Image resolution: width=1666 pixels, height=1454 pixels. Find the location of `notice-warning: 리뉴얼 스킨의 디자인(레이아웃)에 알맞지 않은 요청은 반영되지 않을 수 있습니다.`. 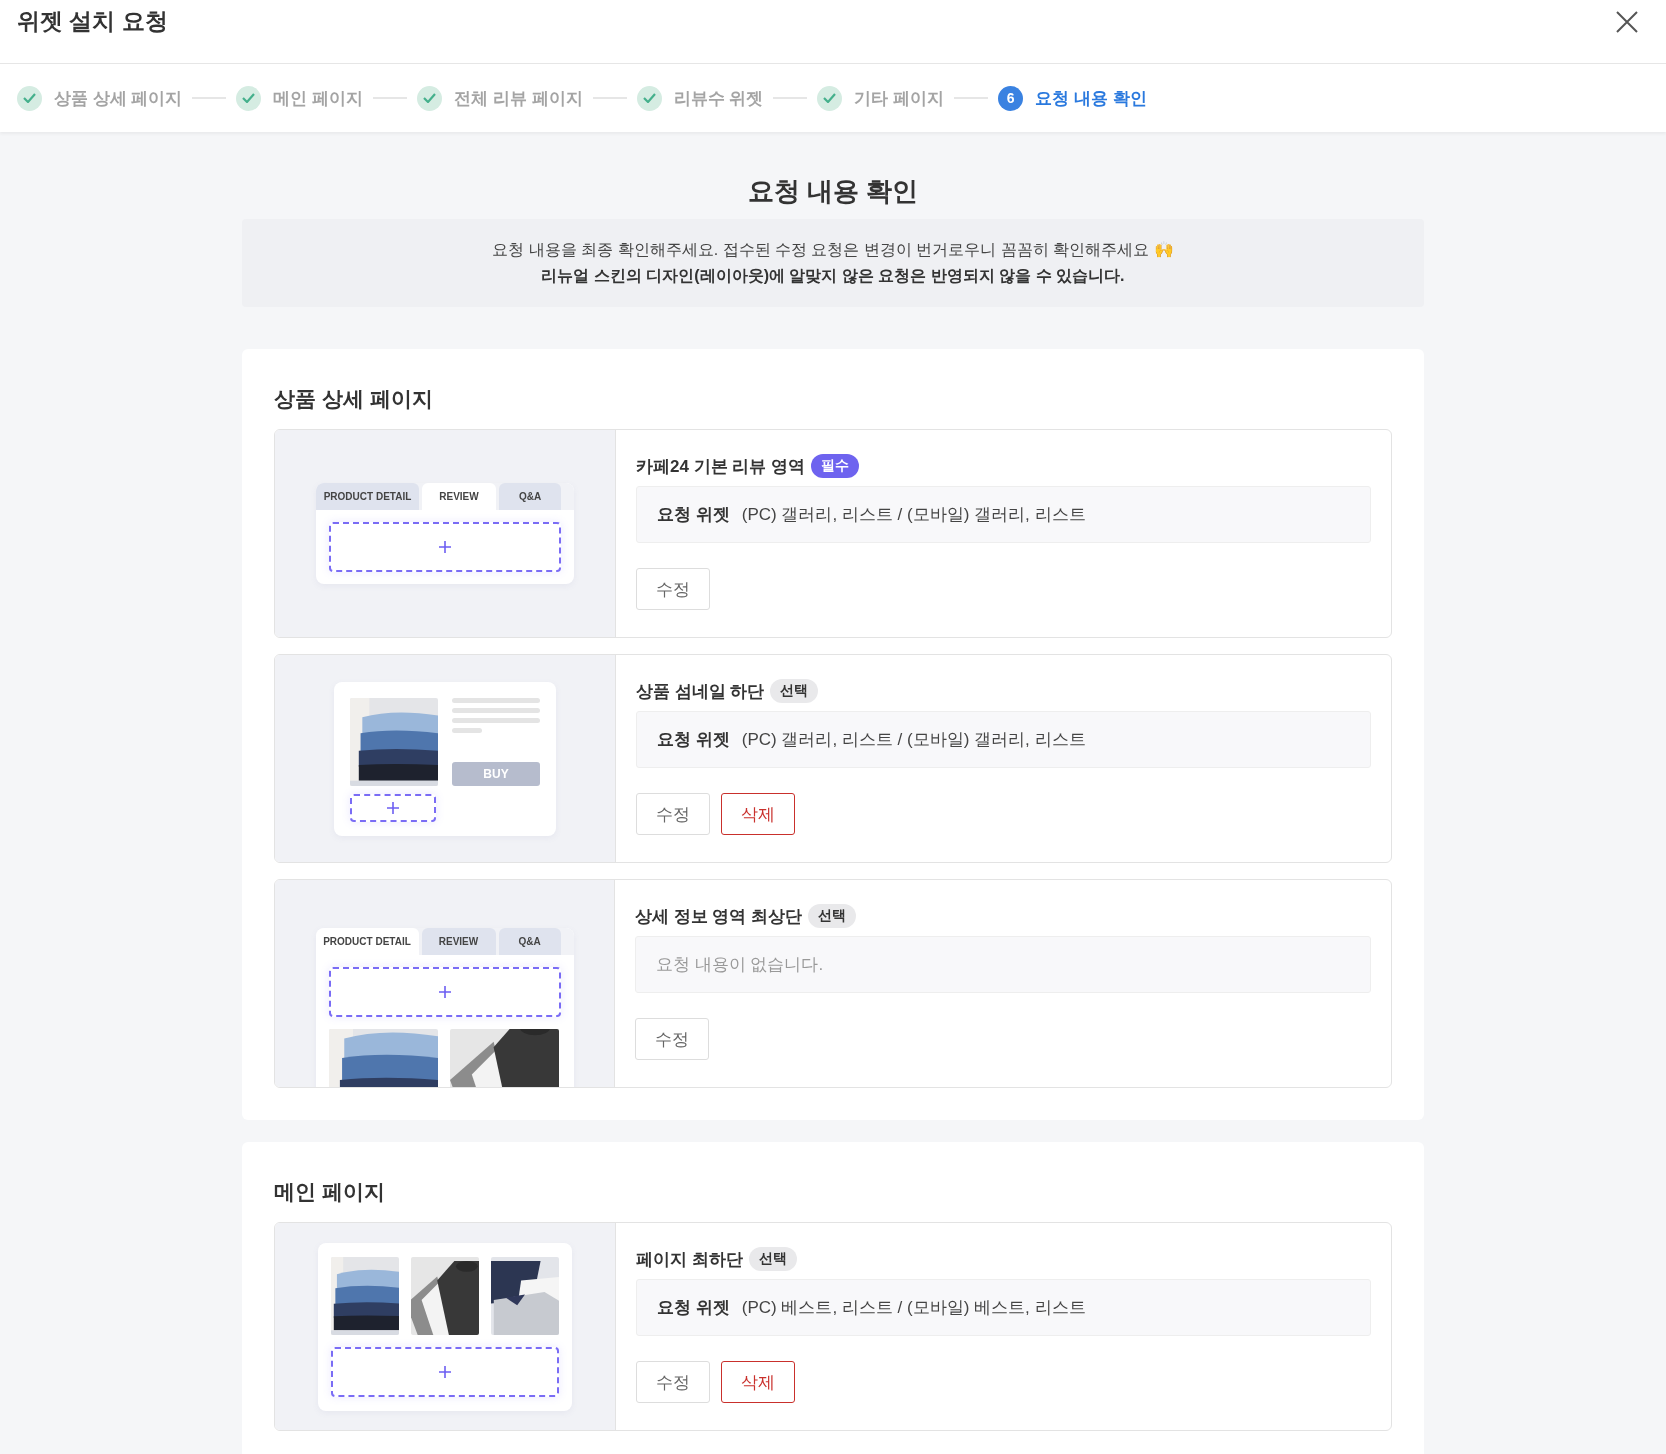

notice-warning: 리뉴얼 스킨의 디자인(레이아웃)에 알맞지 않은 요청은 반영되지 않을 수 있습니다. is located at coordinates (833, 276).